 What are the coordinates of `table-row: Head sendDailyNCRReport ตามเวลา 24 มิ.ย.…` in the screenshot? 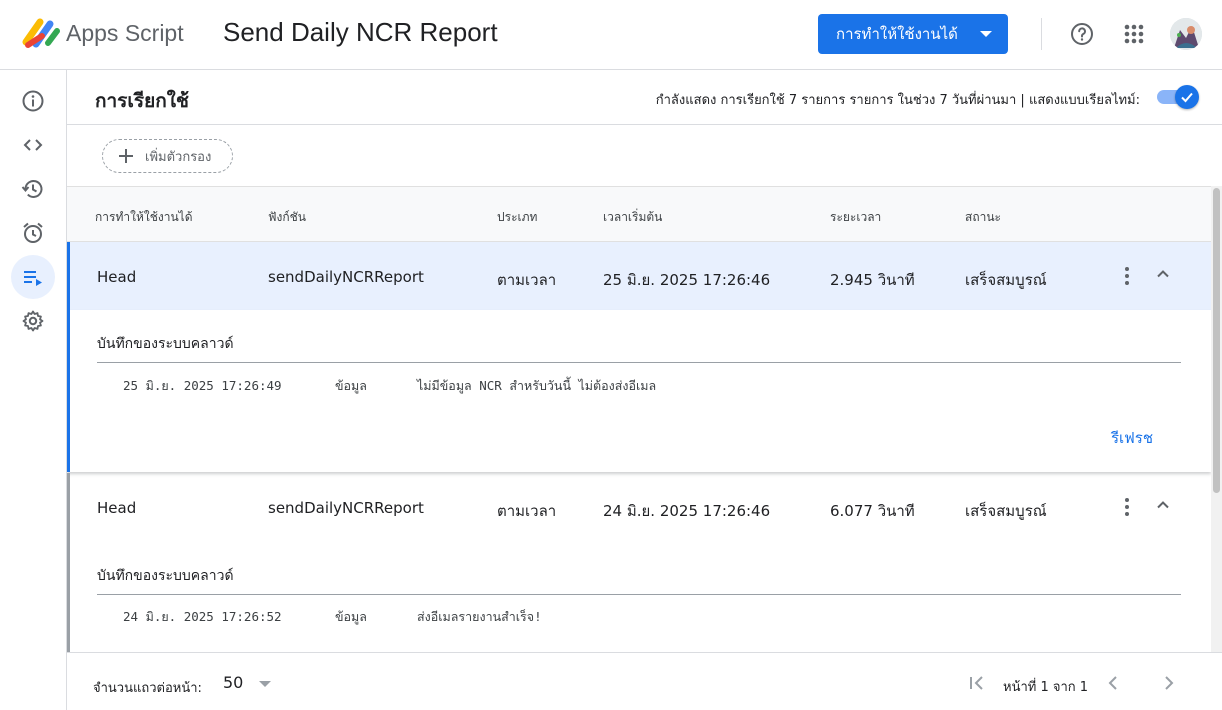 It's located at (639, 507).